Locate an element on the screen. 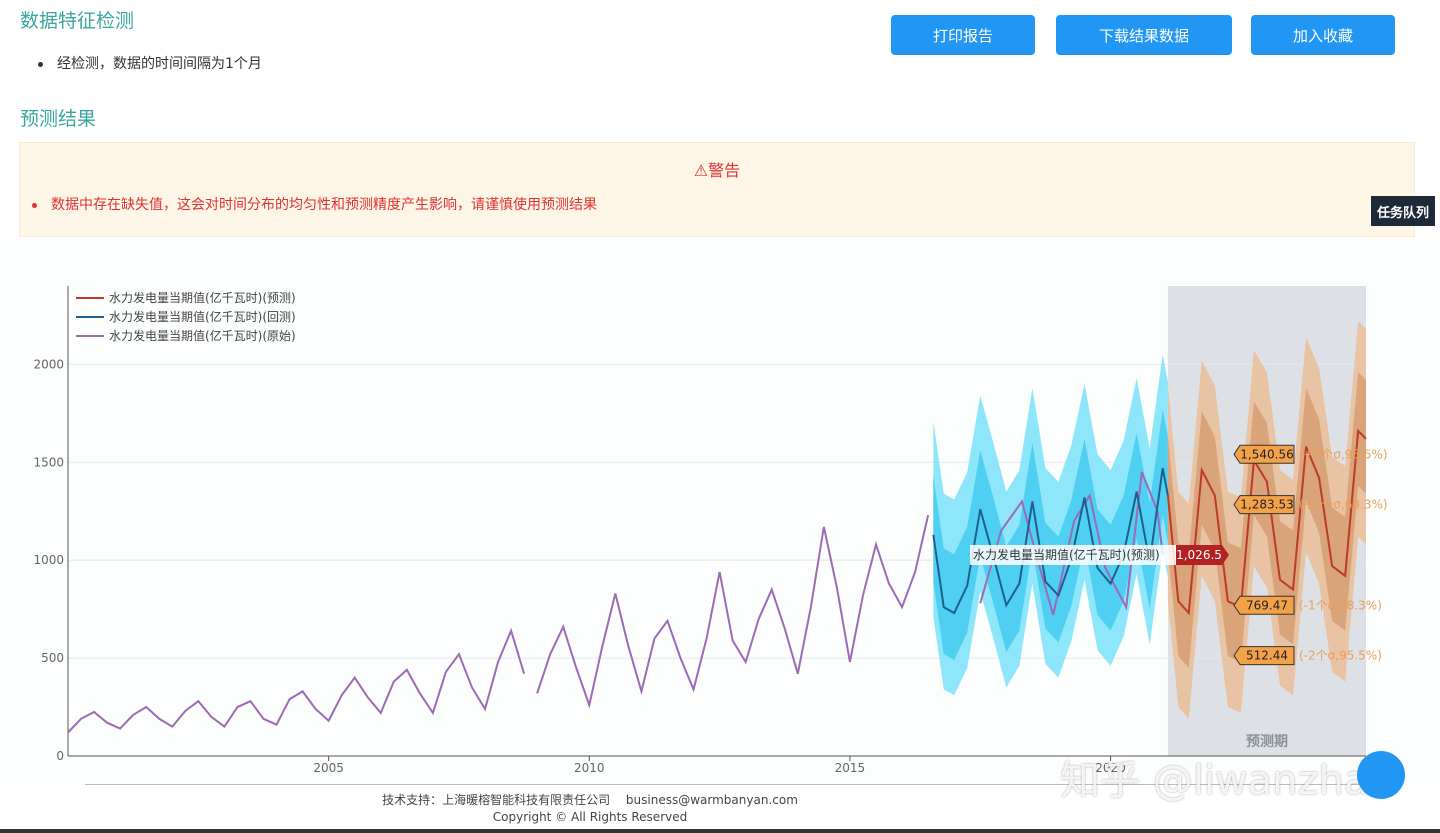 Image resolution: width=1440 pixels, height=833 pixels. download-data-button: 下载结果数据 is located at coordinates (1144, 35).